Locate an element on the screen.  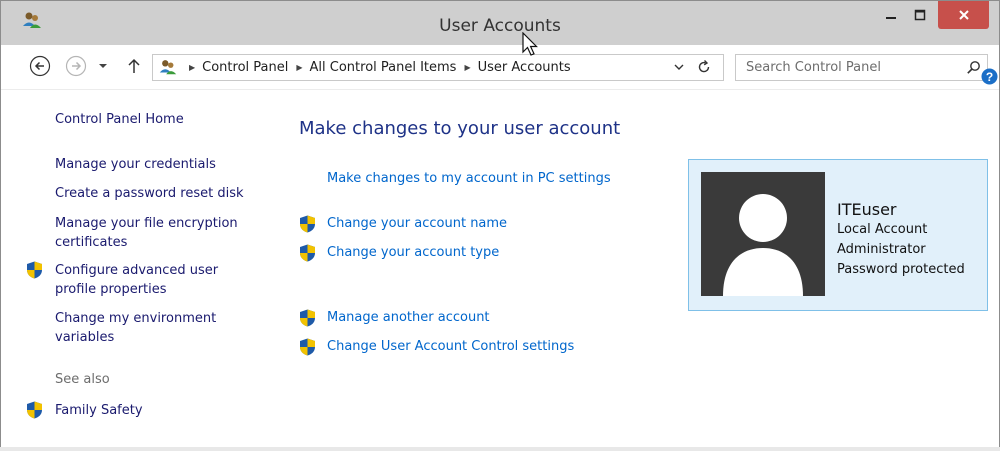
change-account-name-link: Change your account name is located at coordinates (417, 223).